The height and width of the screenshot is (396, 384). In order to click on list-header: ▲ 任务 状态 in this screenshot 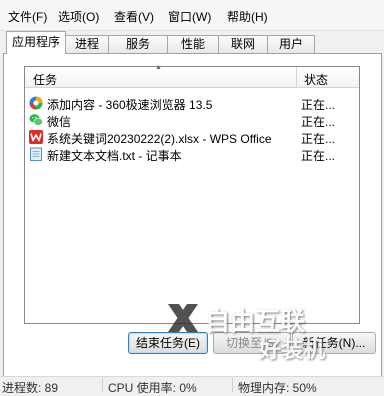, I will do `click(192, 76)`.